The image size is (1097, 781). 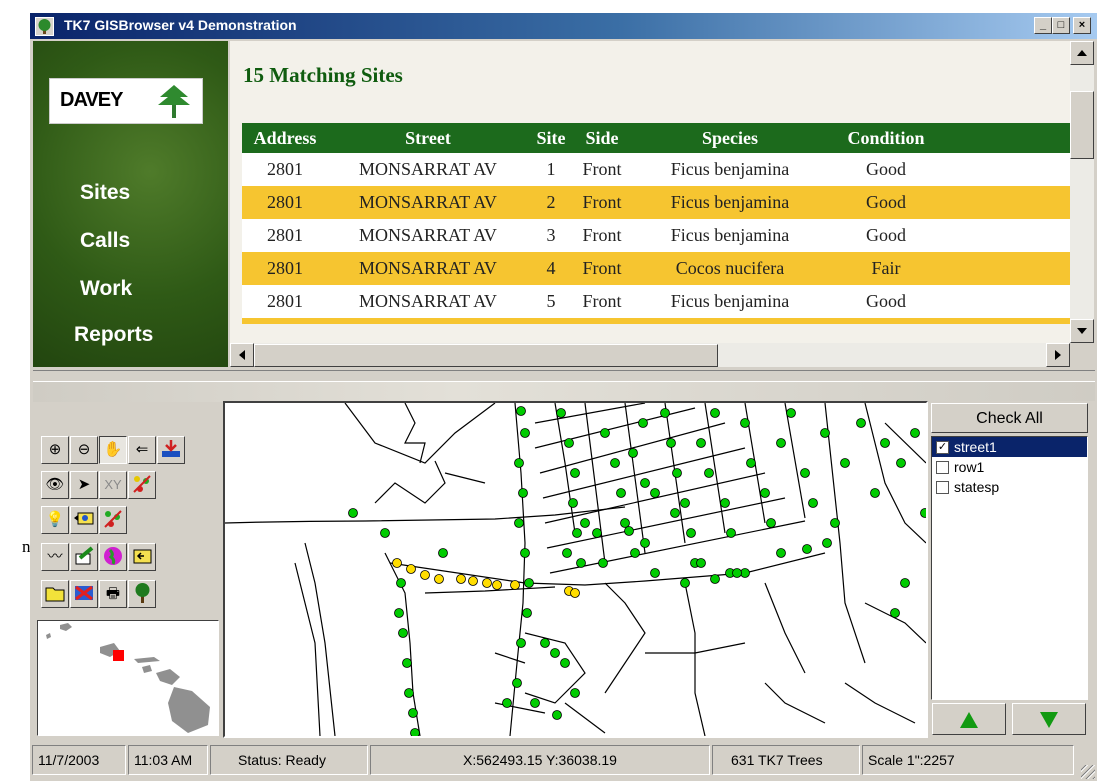 What do you see at coordinates (602, 138) in the screenshot?
I see `column-header-side: Side` at bounding box center [602, 138].